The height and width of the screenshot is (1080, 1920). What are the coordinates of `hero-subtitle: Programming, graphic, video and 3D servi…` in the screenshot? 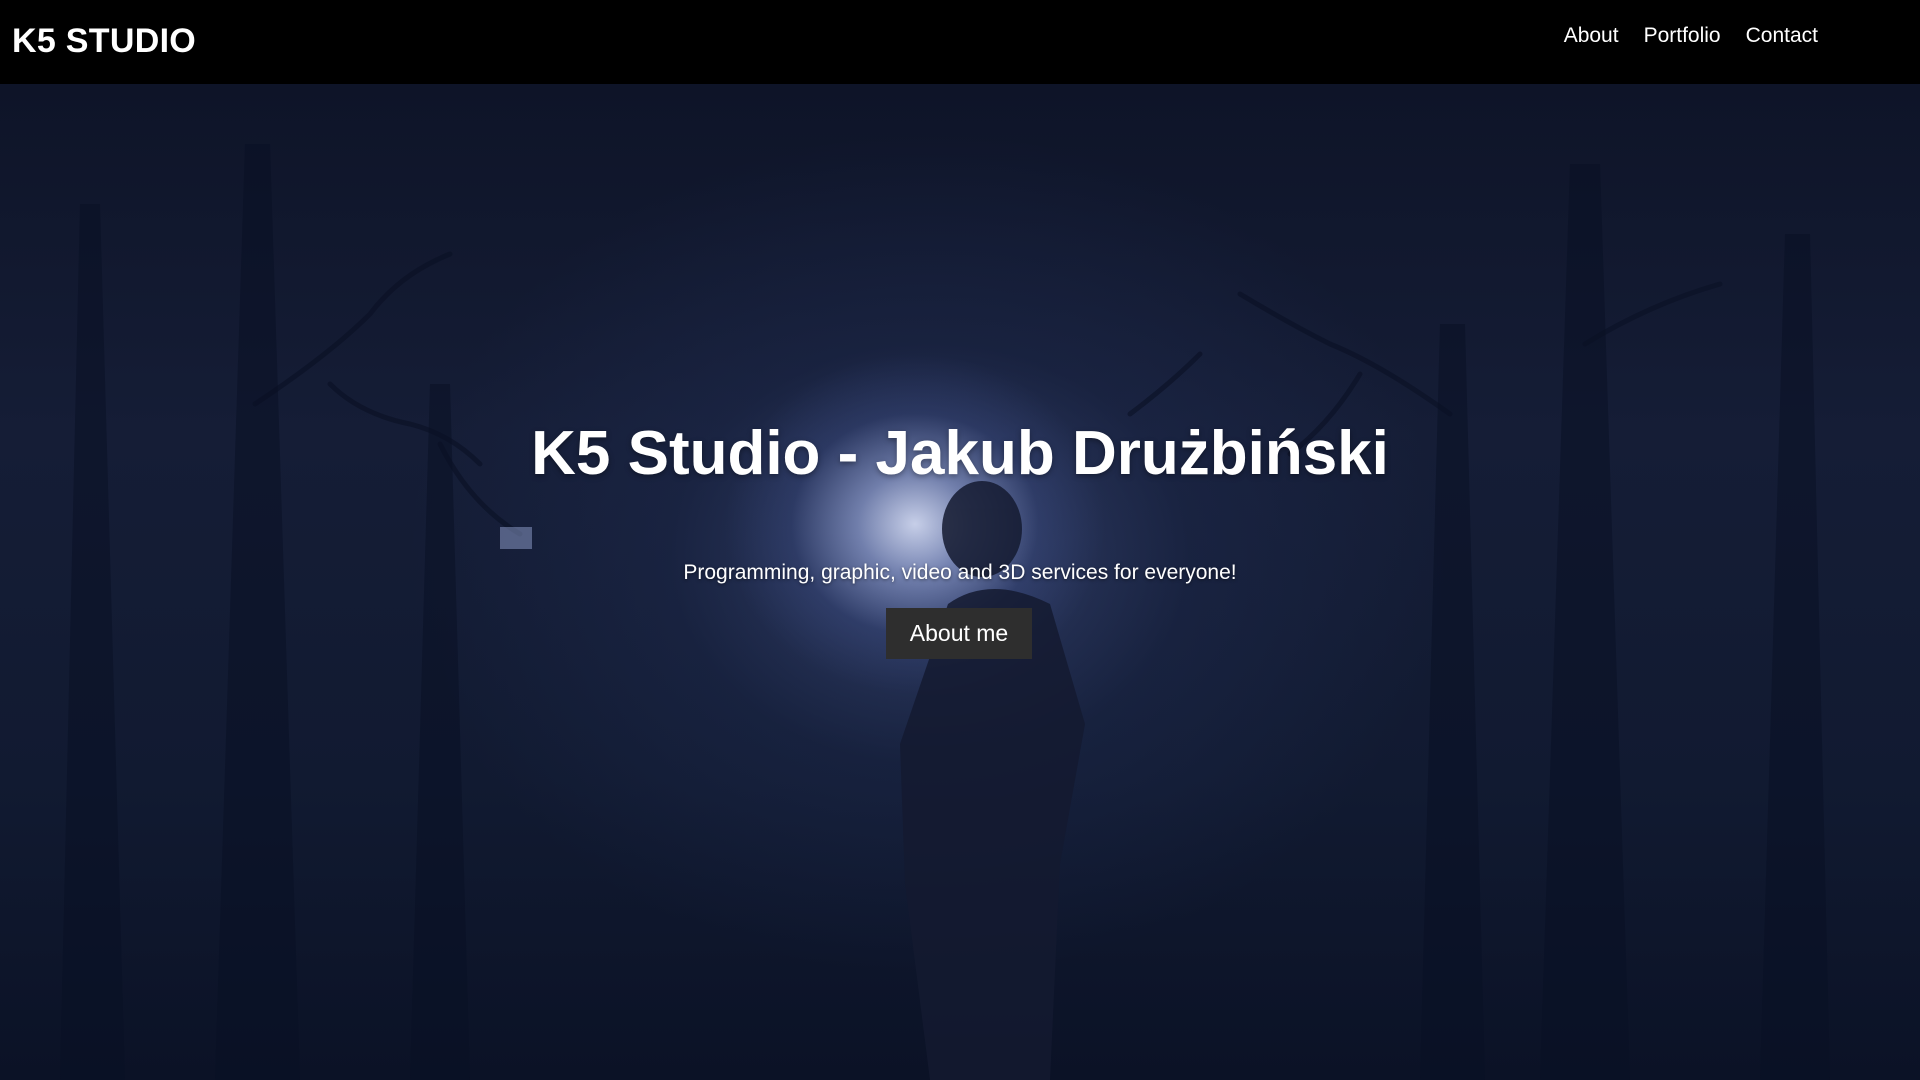 It's located at (960, 572).